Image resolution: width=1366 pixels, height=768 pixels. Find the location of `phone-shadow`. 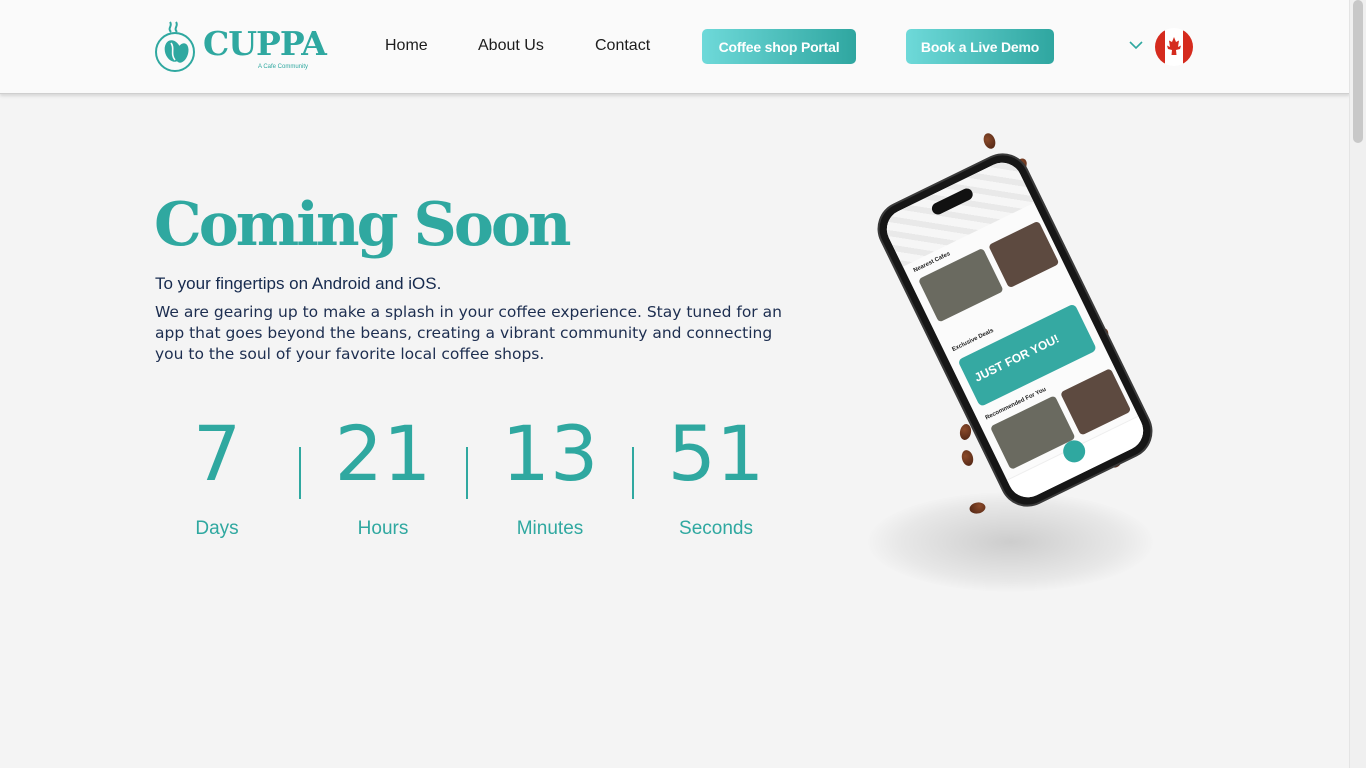

phone-shadow is located at coordinates (1010, 542).